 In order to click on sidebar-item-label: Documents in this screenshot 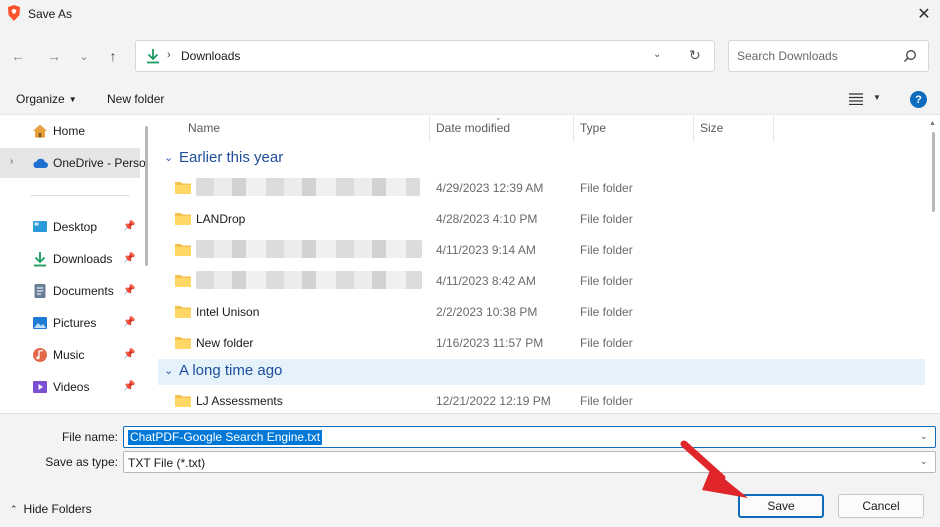, I will do `click(83, 291)`.